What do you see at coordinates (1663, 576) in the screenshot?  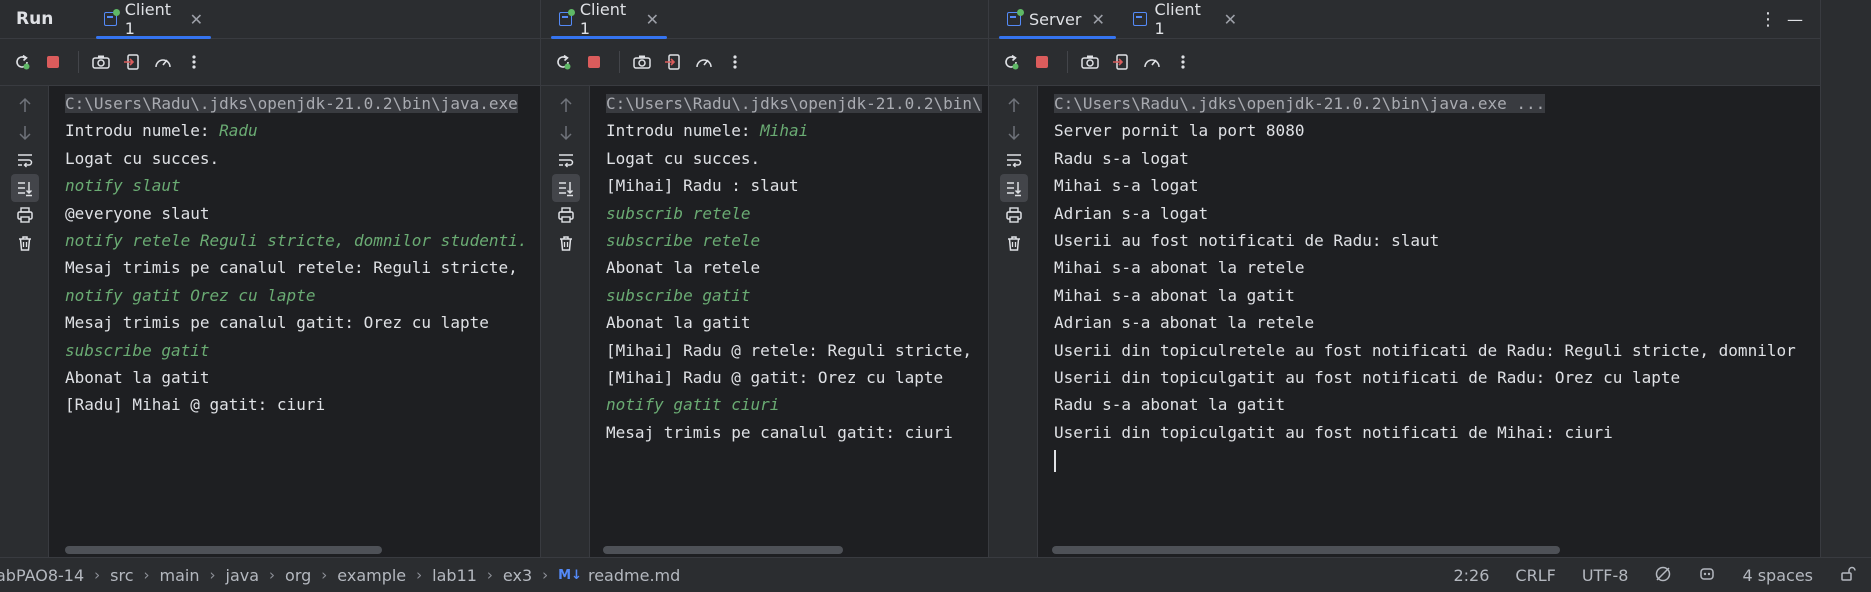 I see `no-highlight-icon` at bounding box center [1663, 576].